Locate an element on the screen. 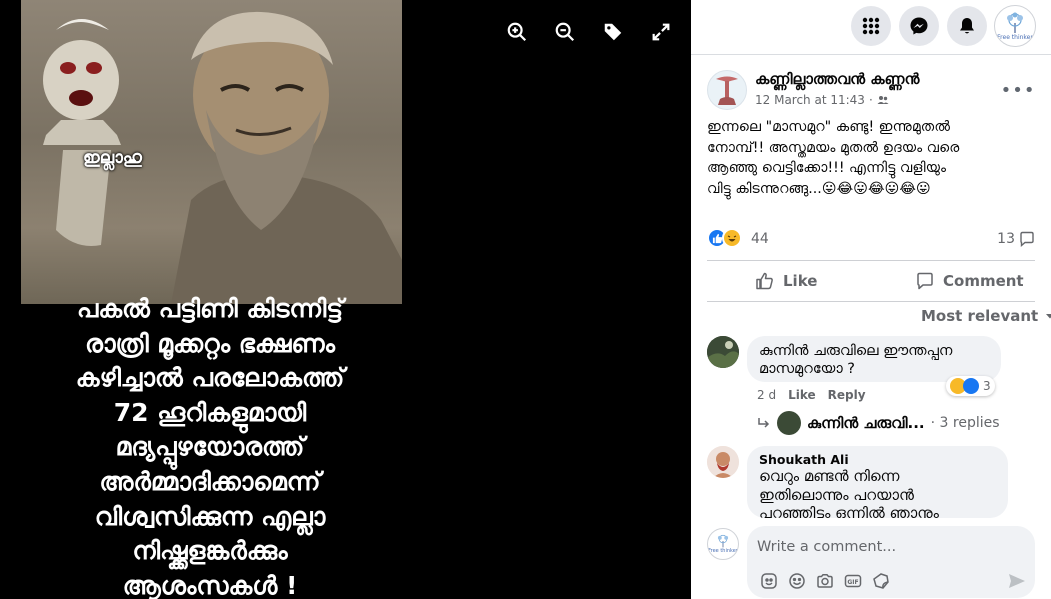 This screenshot has height=599, width=1051. post-meta: 12 March at 11:43 · is located at coordinates (822, 100).